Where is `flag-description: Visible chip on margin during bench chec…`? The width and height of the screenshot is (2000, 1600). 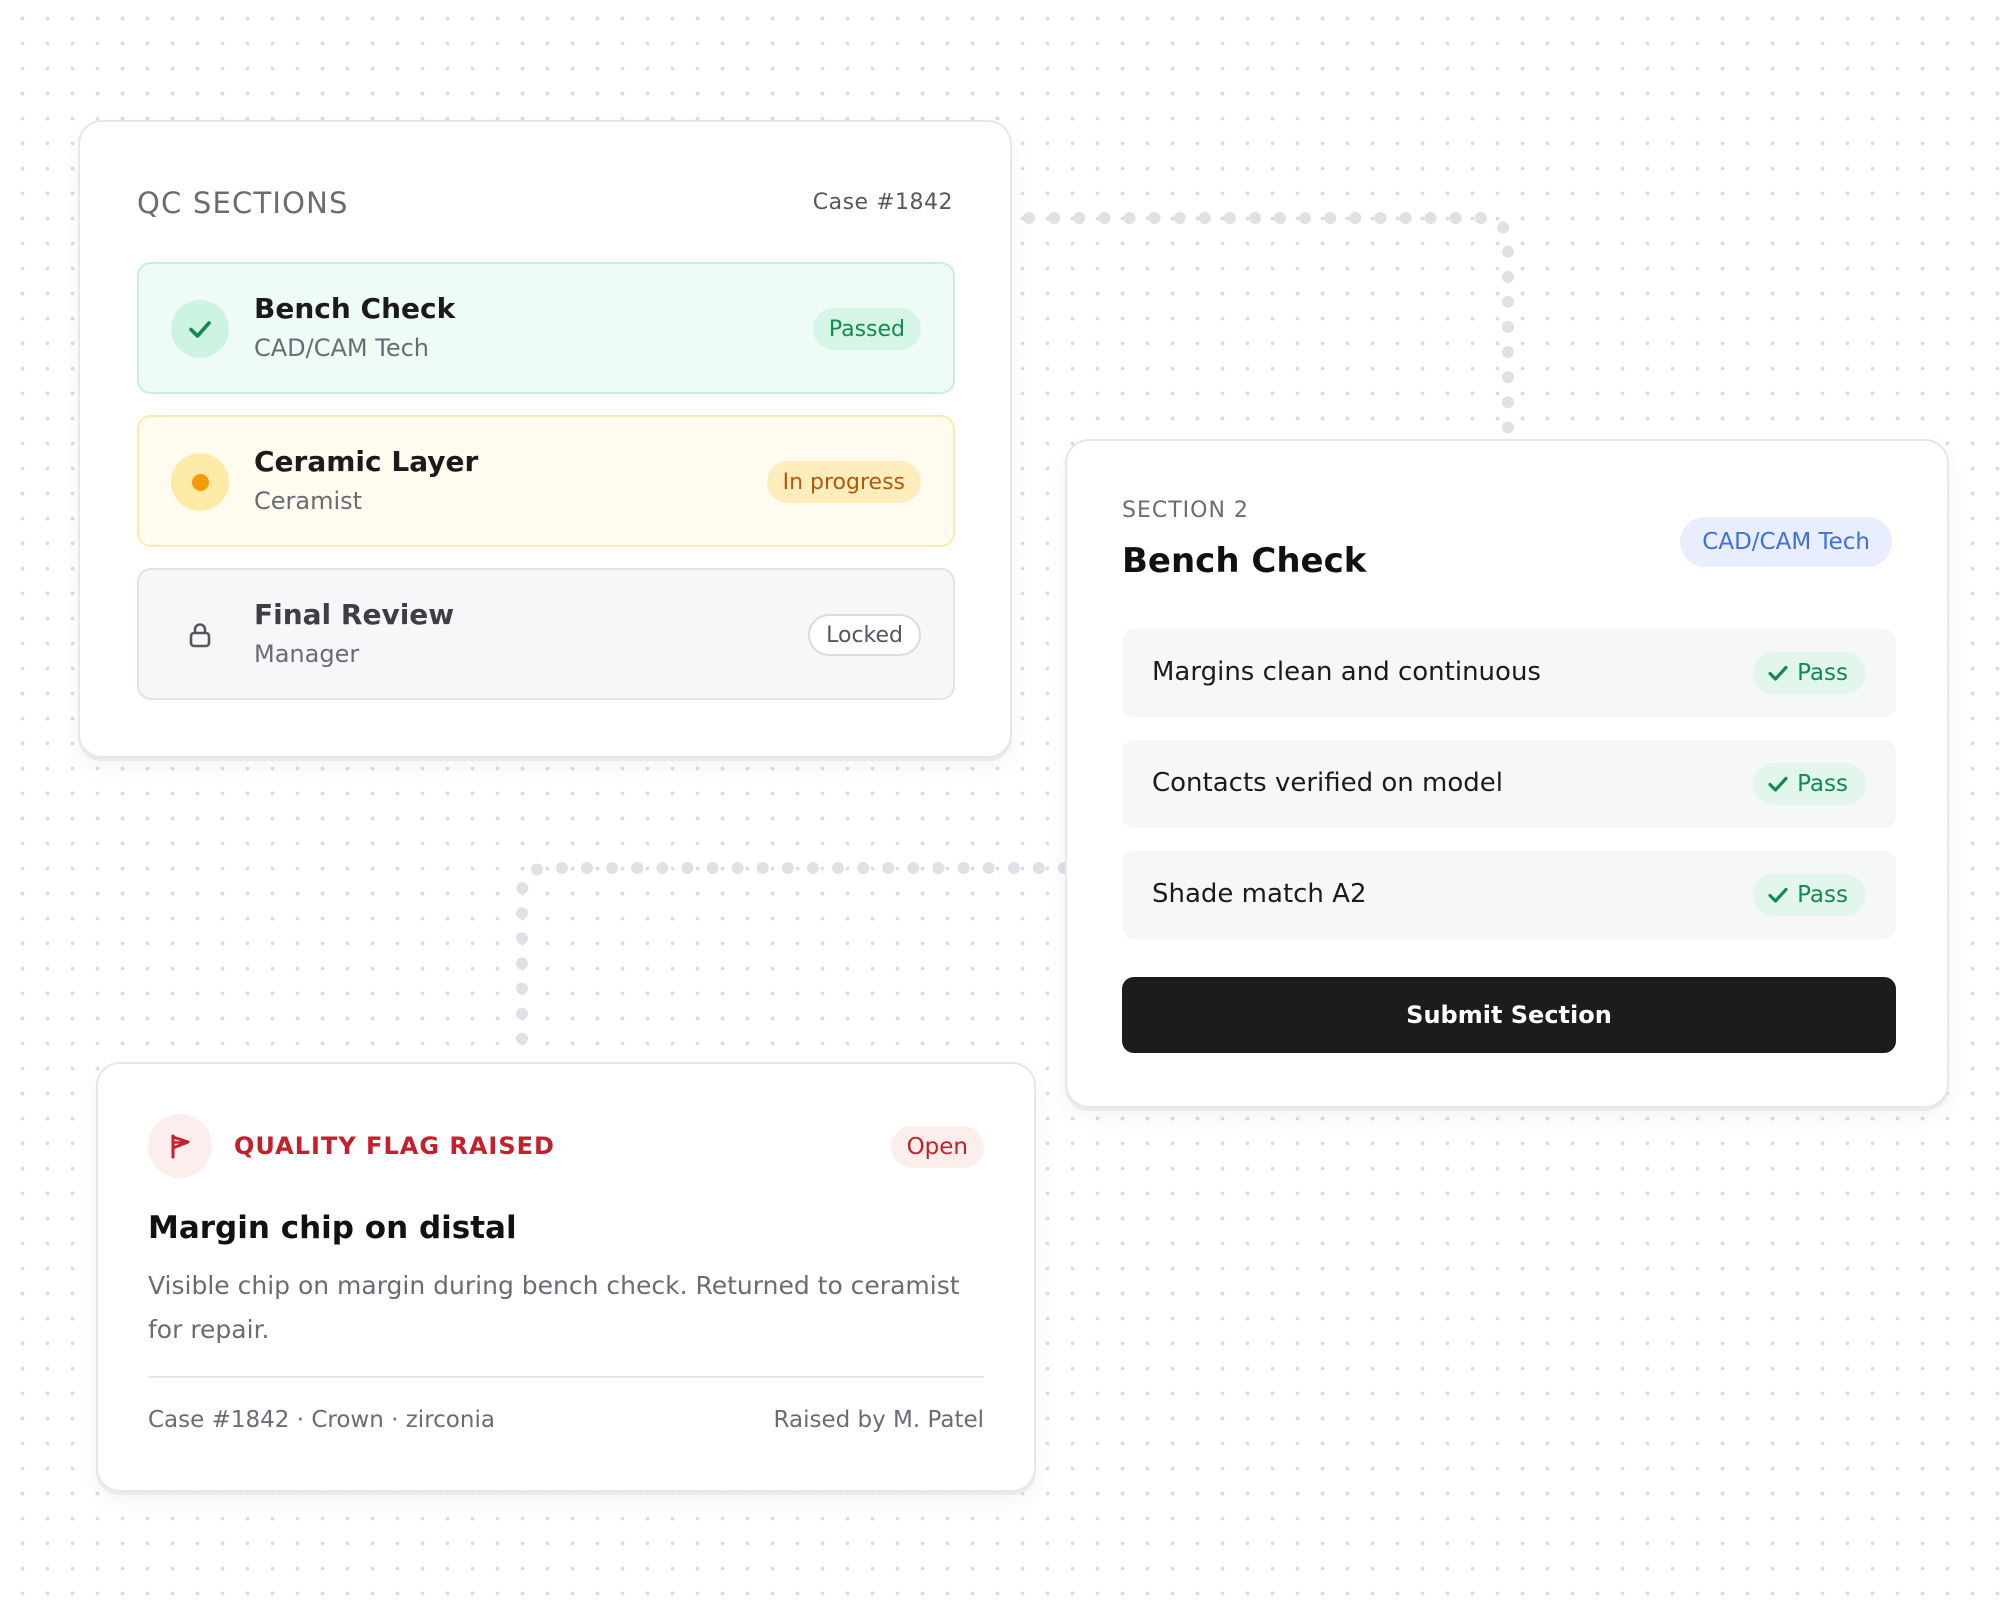
flag-description: Visible chip on margin during bench chec… is located at coordinates (554, 1307).